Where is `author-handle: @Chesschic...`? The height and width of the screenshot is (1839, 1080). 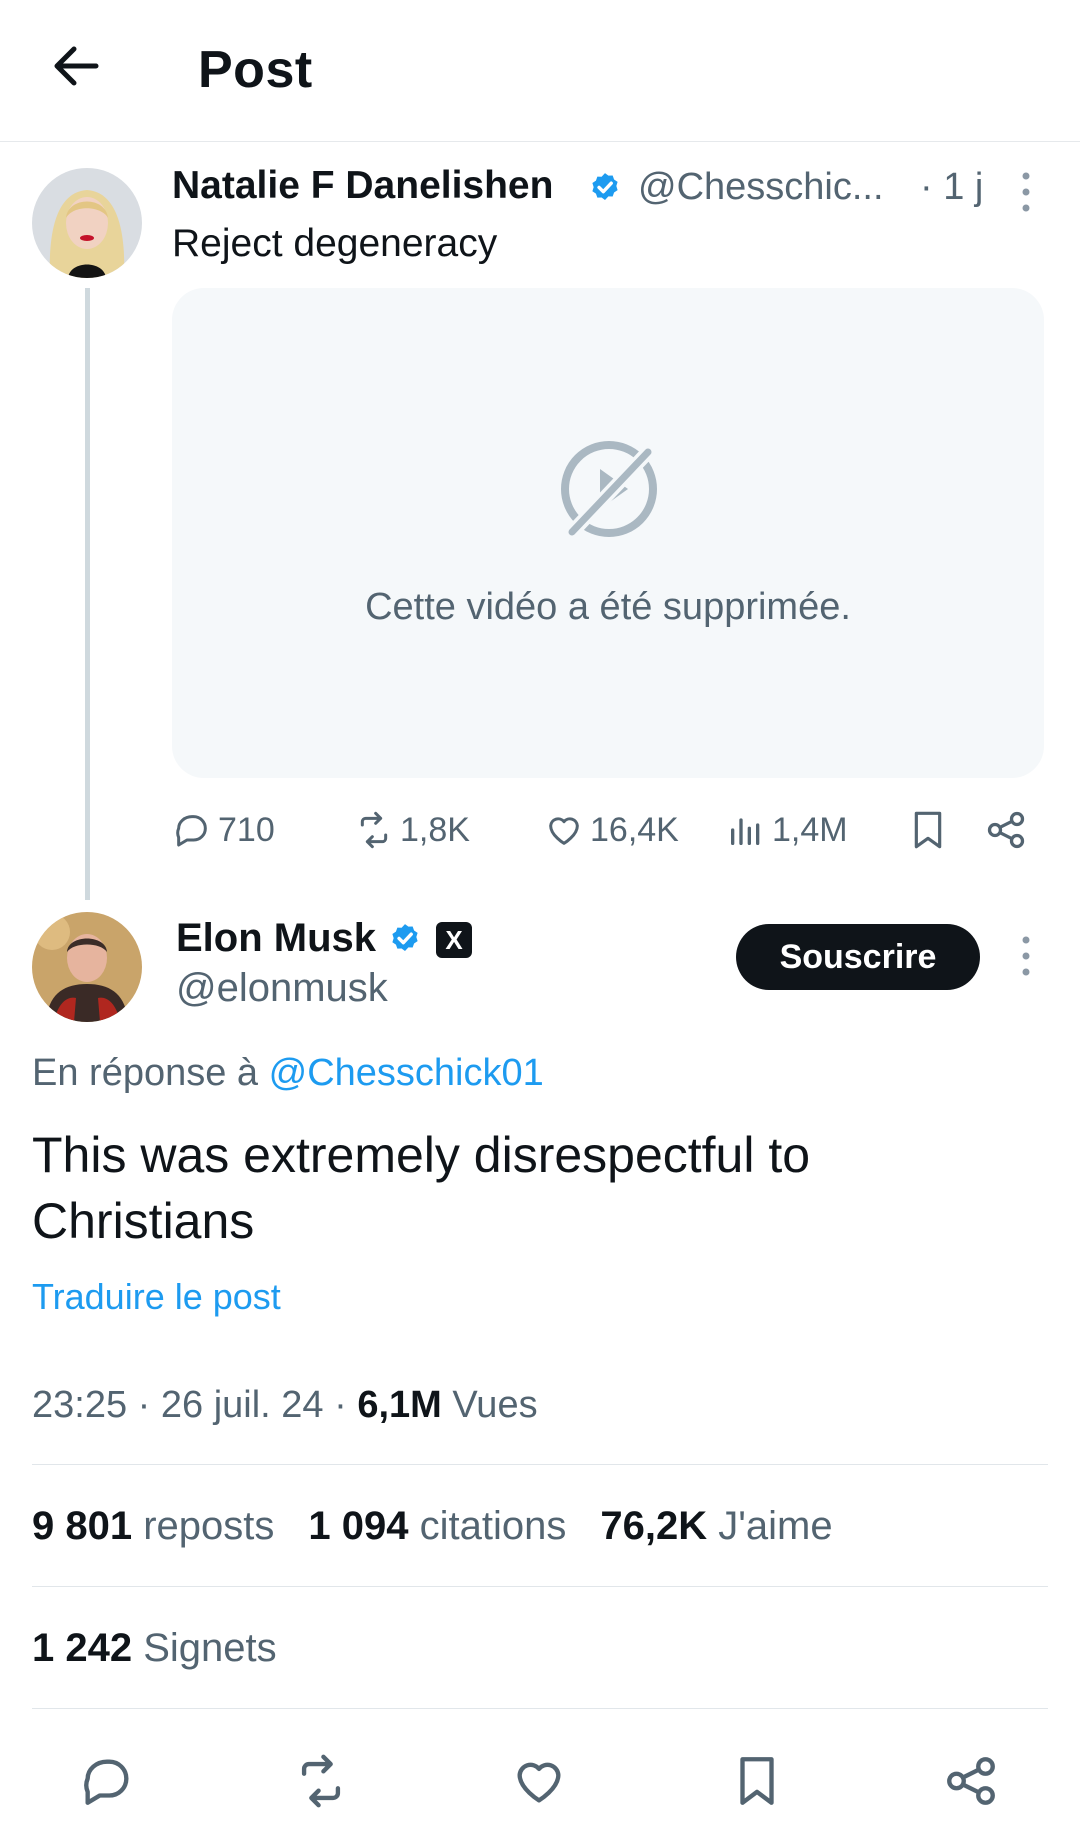 author-handle: @Chesschic... is located at coordinates (761, 187).